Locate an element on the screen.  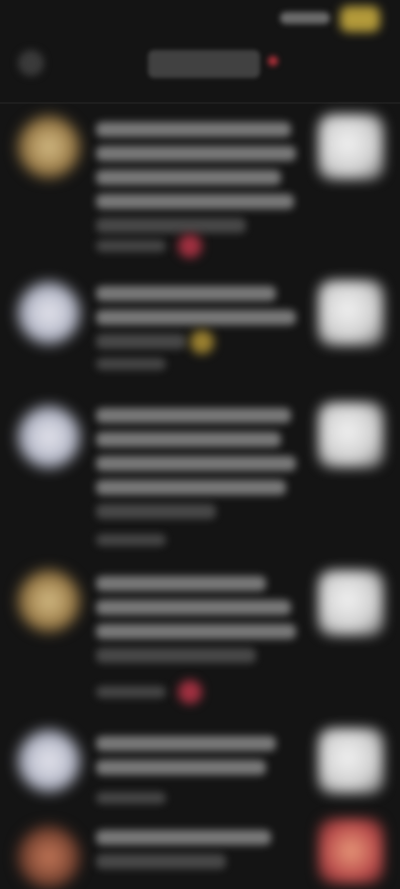
status-time is located at coordinates (52, 18).